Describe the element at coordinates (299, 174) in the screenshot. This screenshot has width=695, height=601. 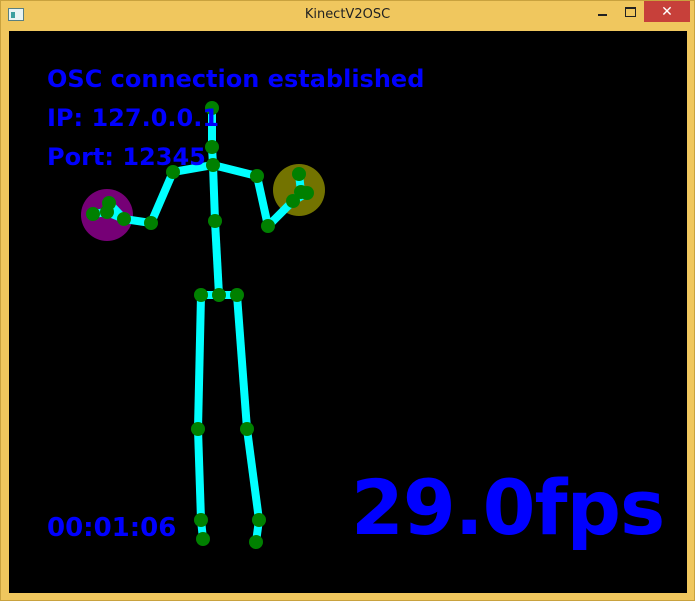
I see `joint-handTipR` at that location.